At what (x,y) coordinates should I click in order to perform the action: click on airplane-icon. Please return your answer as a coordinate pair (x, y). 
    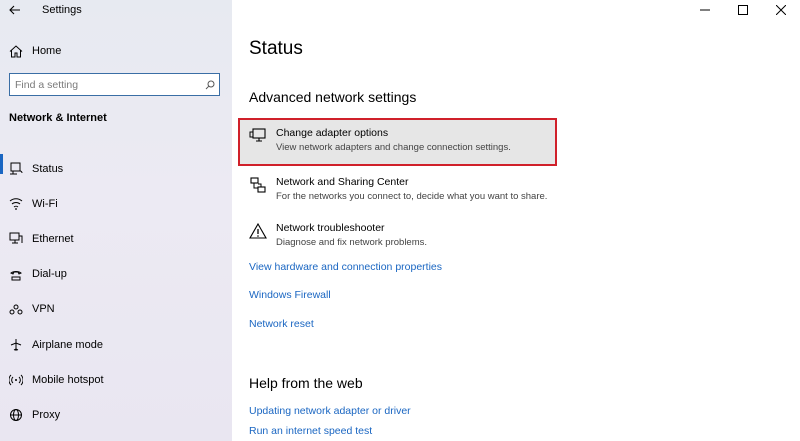
    Looking at the image, I should click on (16, 345).